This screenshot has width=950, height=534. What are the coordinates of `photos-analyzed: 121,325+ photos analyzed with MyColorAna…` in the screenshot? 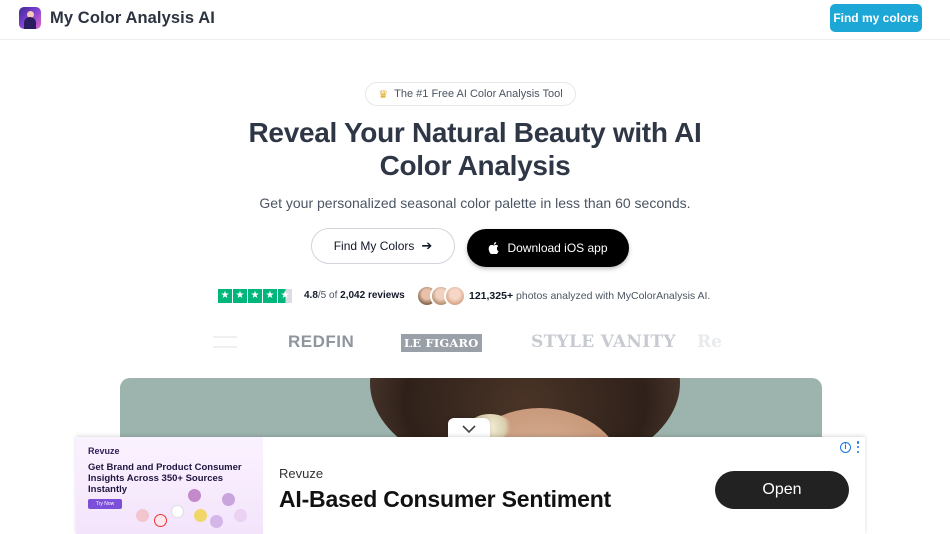 It's located at (589, 296).